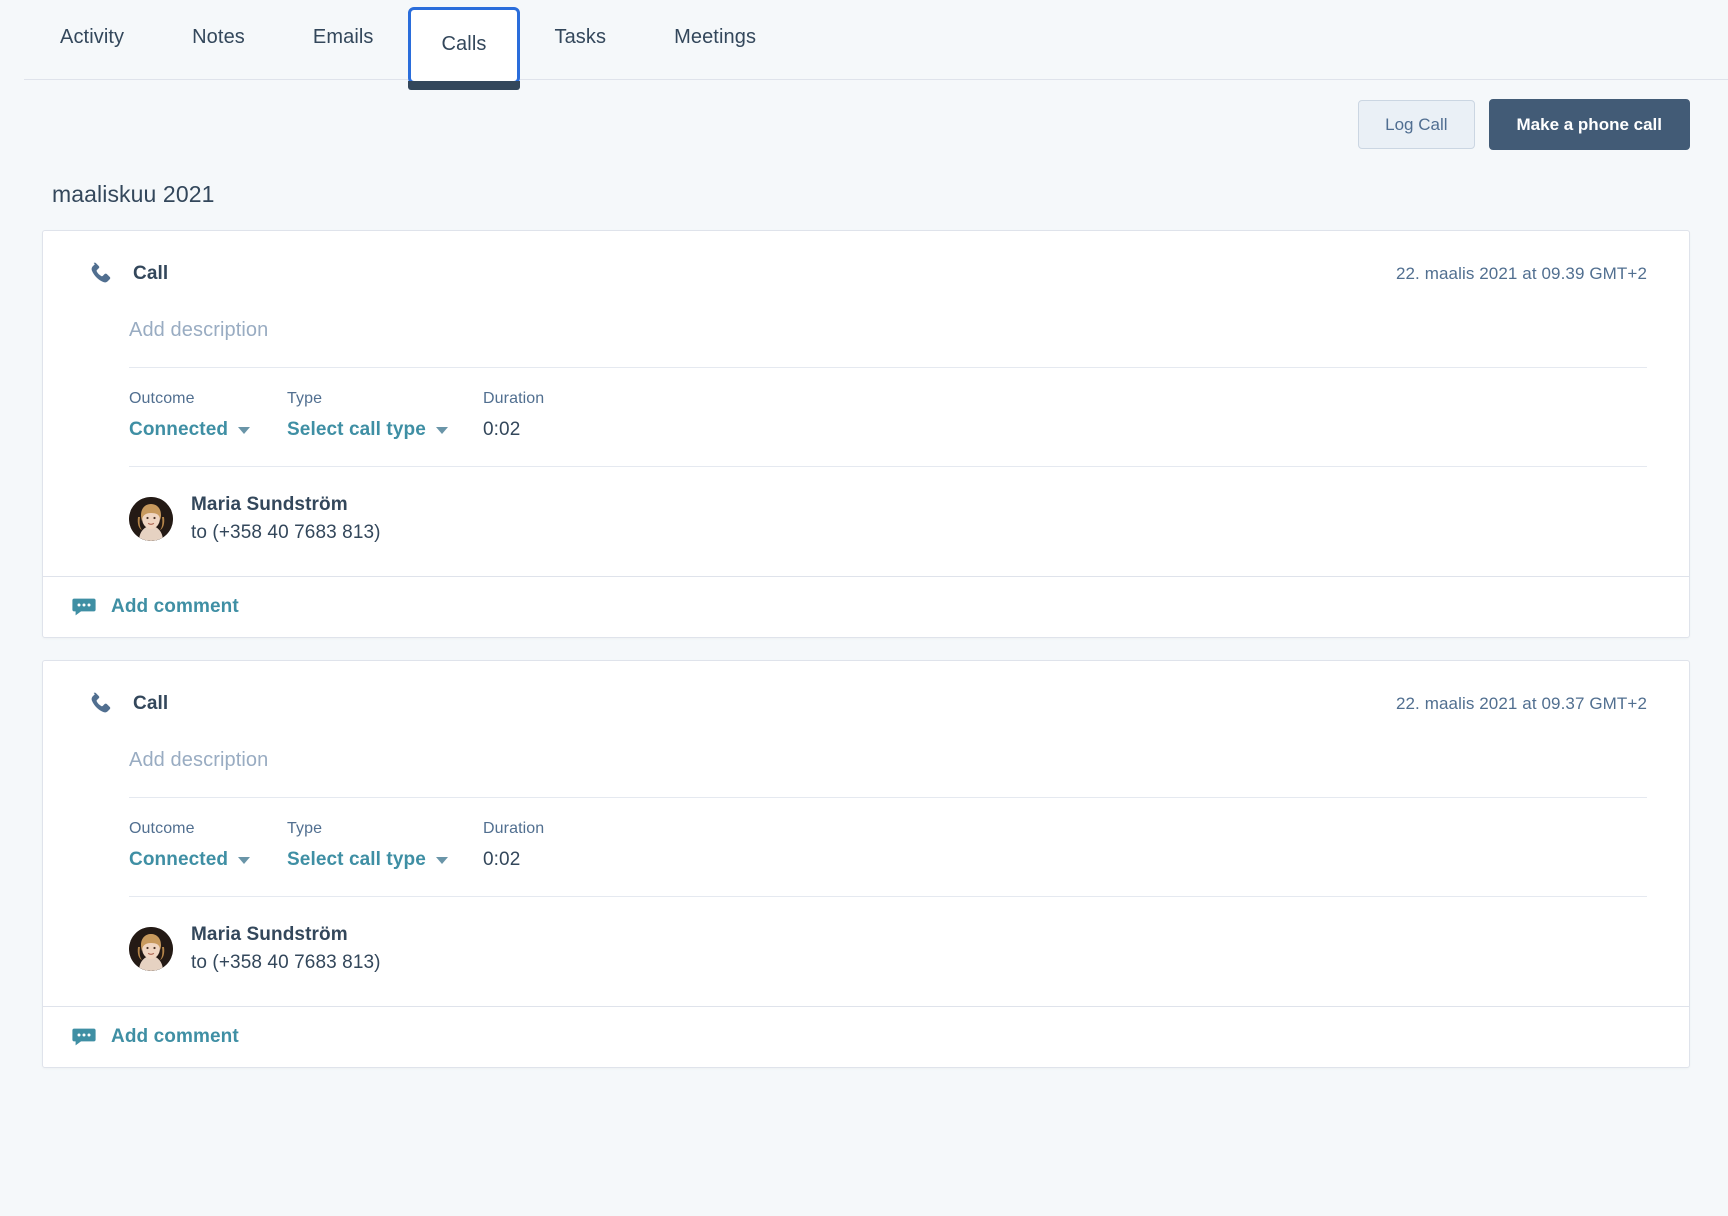 This screenshot has width=1728, height=1216. What do you see at coordinates (464, 48) in the screenshot?
I see `tab-calls: Calls` at bounding box center [464, 48].